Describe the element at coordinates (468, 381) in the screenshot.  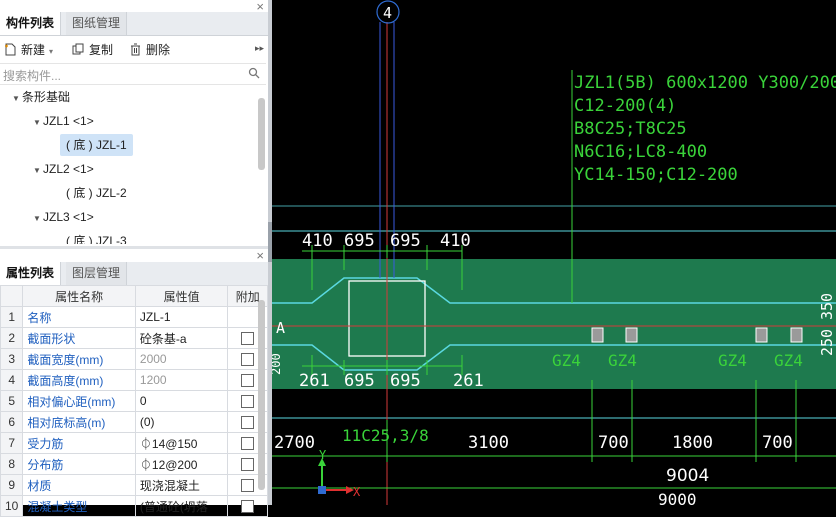
I see `dim-text: 261` at that location.